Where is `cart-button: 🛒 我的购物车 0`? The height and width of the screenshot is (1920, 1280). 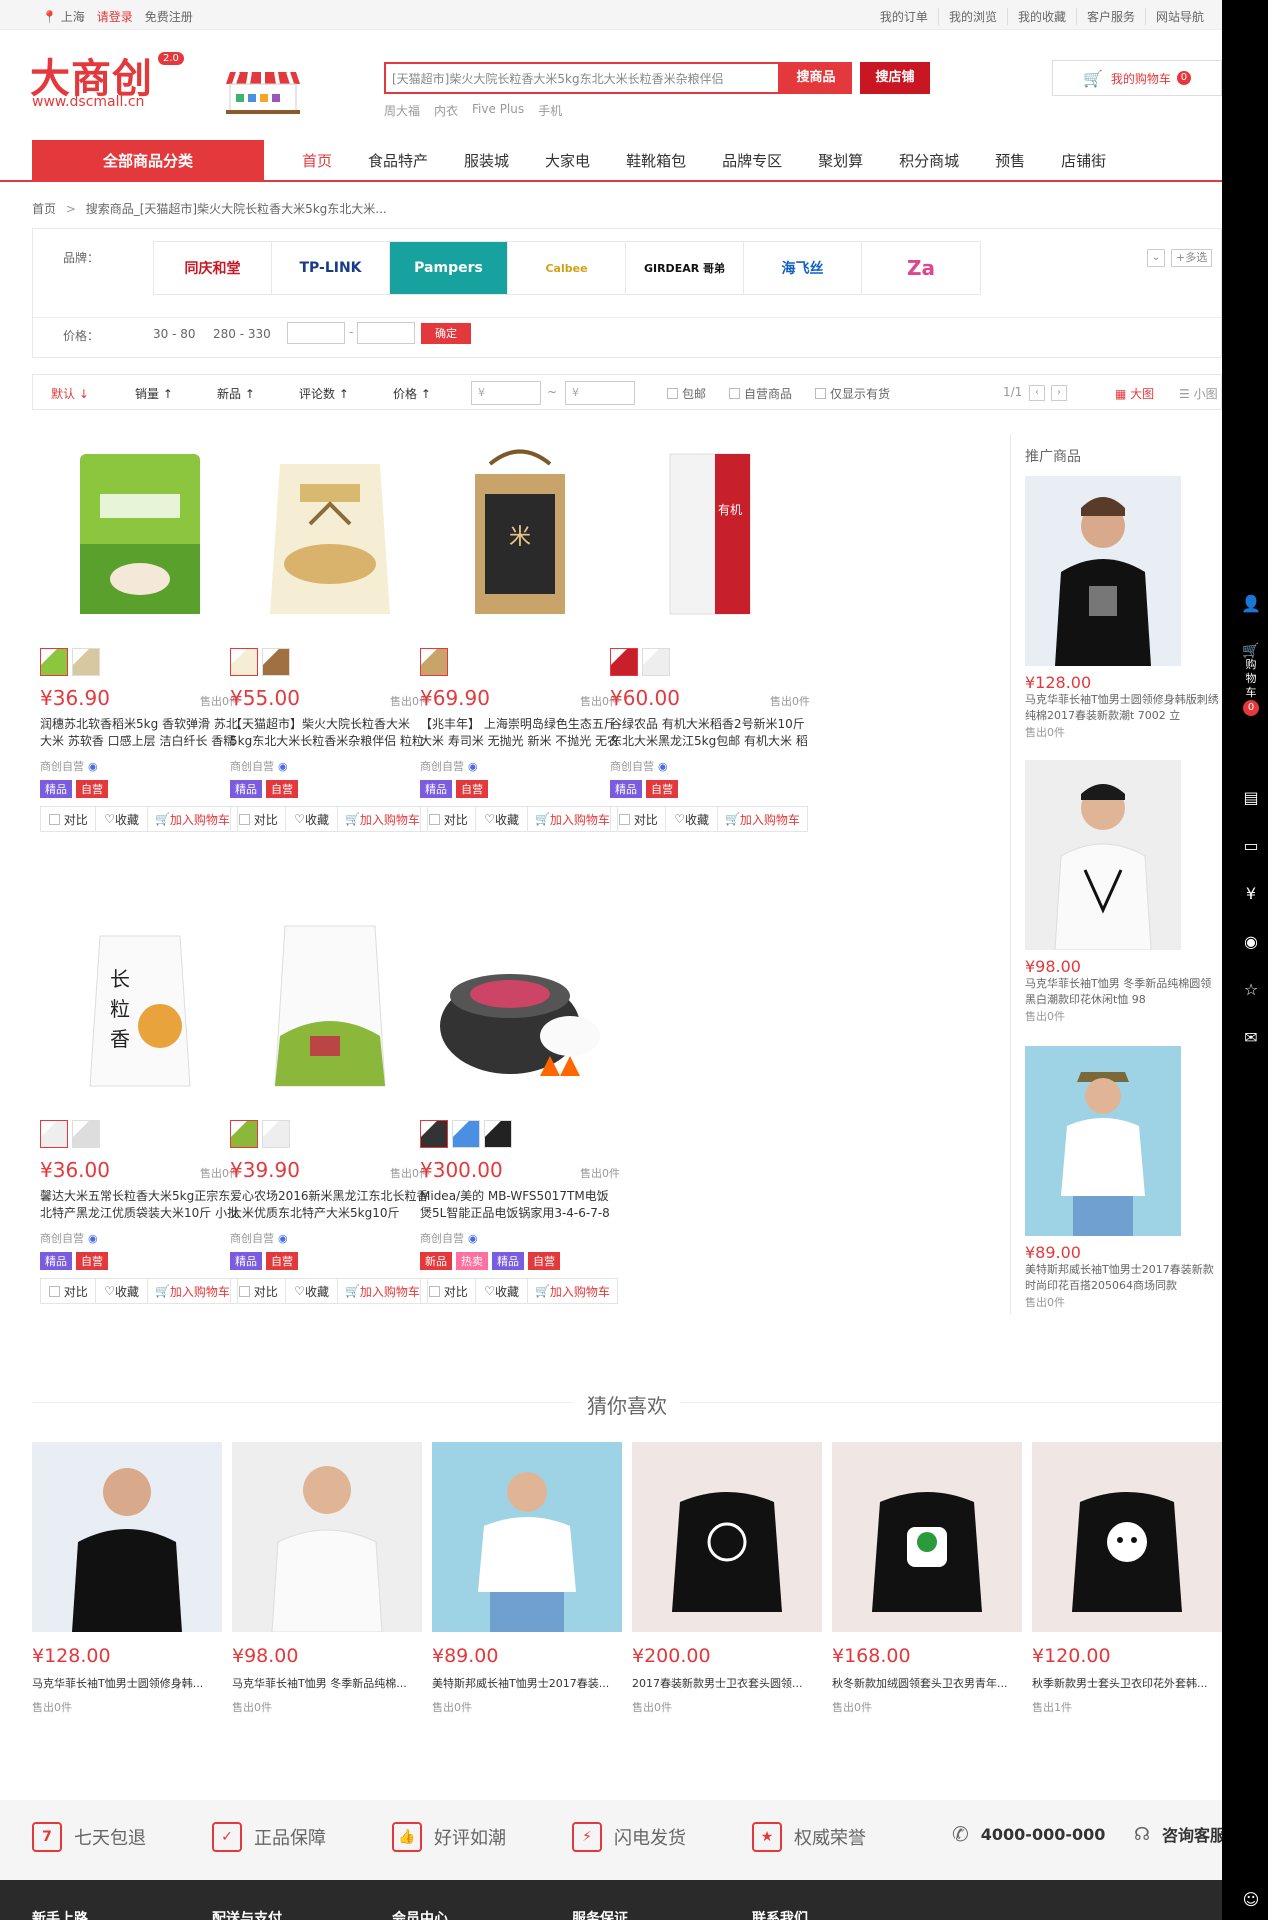
cart-button: 🛒 我的购物车 0 is located at coordinates (1137, 78).